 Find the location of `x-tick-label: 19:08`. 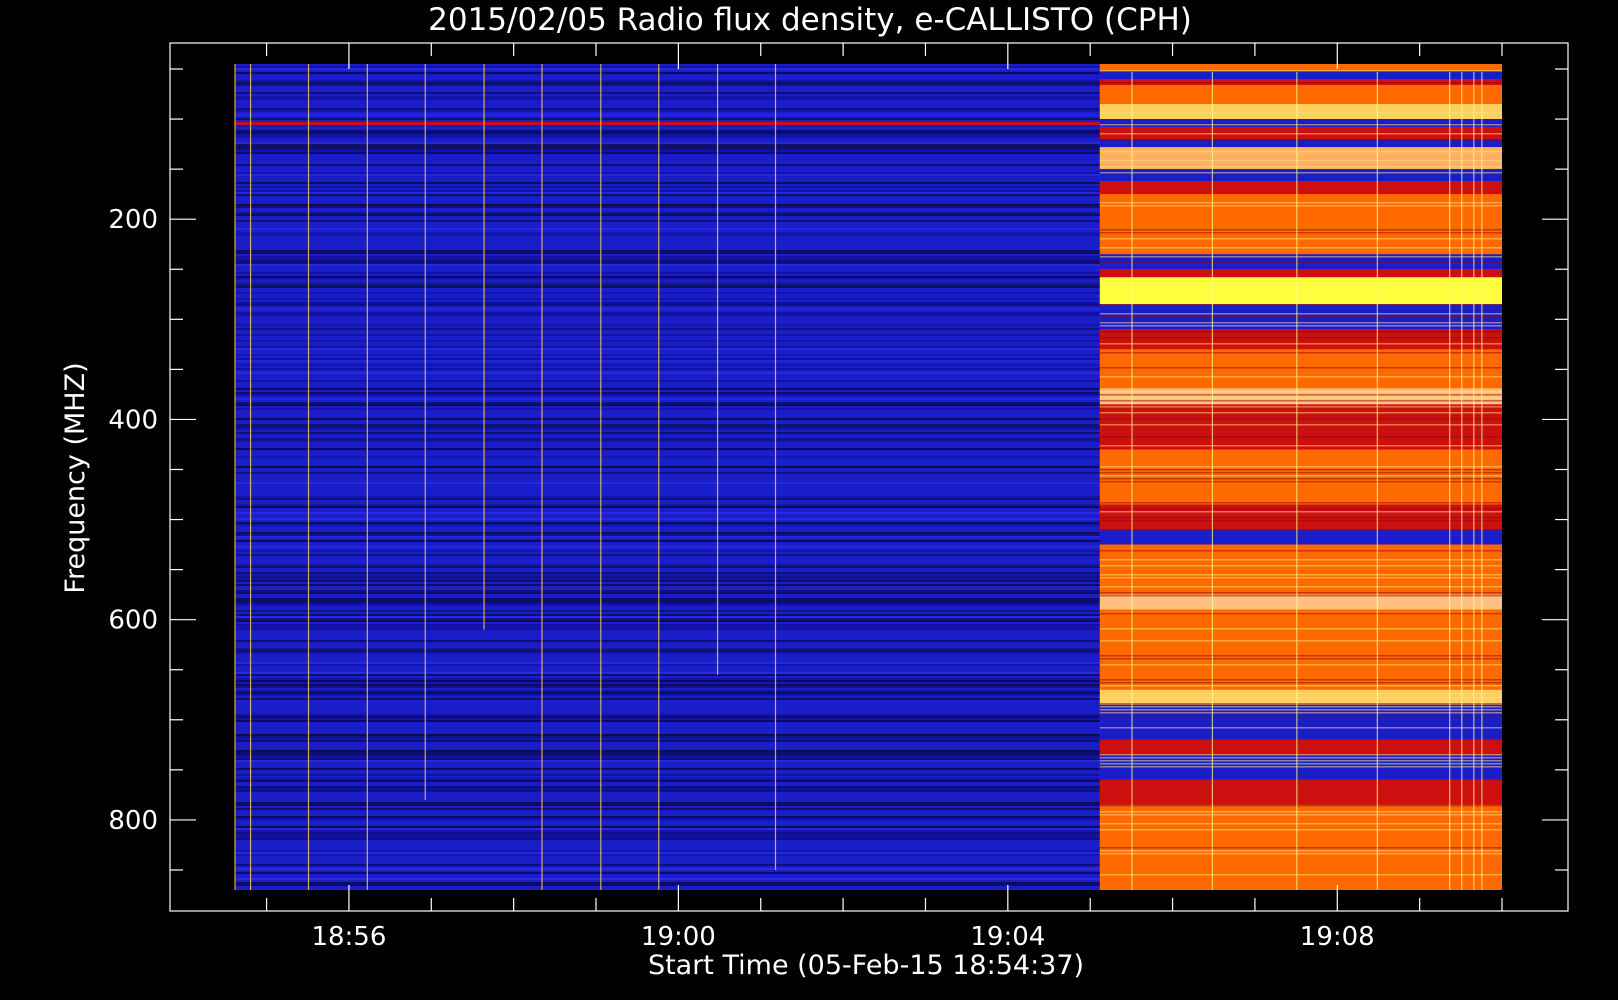

x-tick-label: 19:08 is located at coordinates (1337, 937).